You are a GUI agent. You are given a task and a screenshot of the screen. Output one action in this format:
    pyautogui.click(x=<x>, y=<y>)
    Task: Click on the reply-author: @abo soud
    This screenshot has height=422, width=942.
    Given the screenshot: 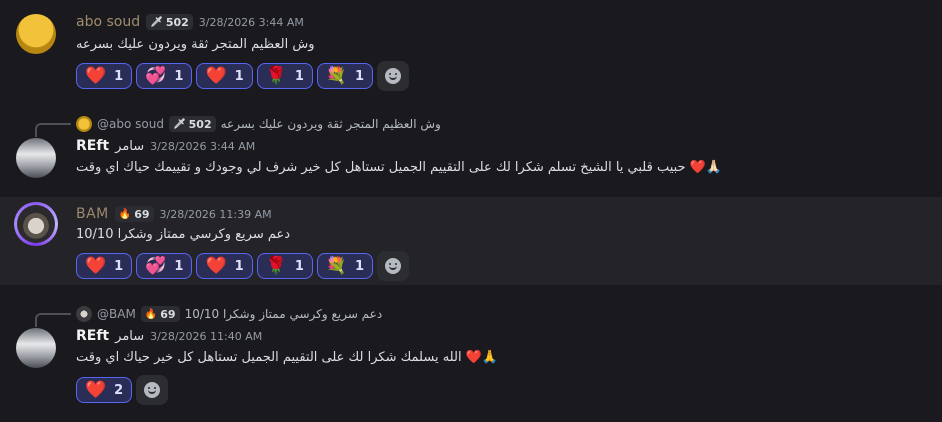 What is the action you would take?
    pyautogui.click(x=130, y=124)
    